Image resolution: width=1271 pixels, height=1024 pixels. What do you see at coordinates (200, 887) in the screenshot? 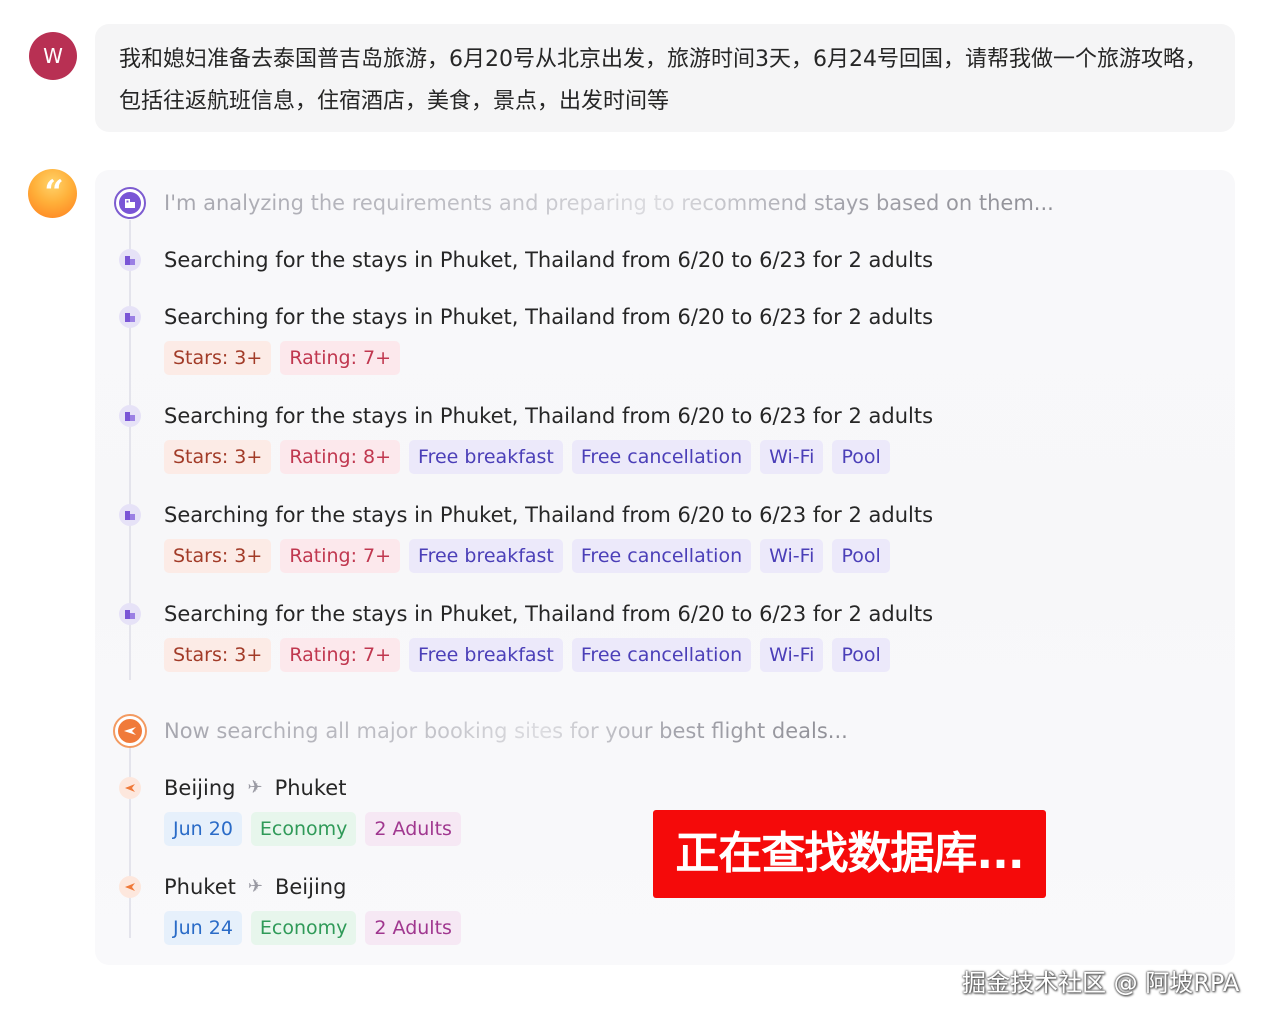
I see `origin-city: Phuket` at bounding box center [200, 887].